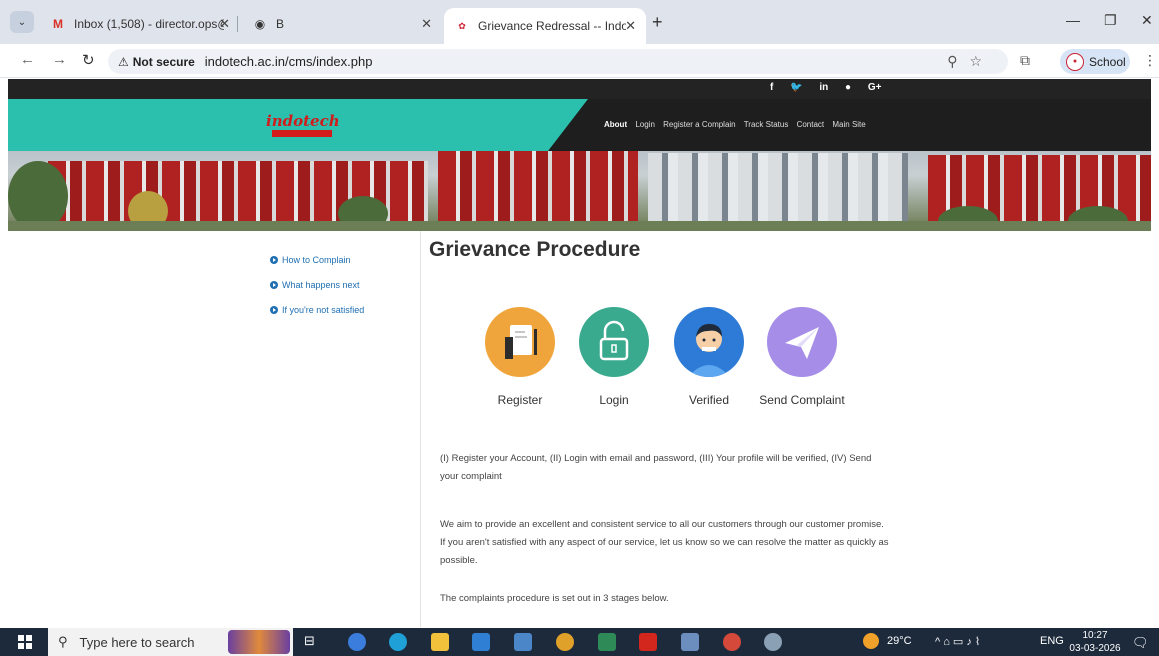 Image resolution: width=1159 pixels, height=656 pixels. Describe the element at coordinates (615, 124) in the screenshot. I see `nav-about: About` at that location.